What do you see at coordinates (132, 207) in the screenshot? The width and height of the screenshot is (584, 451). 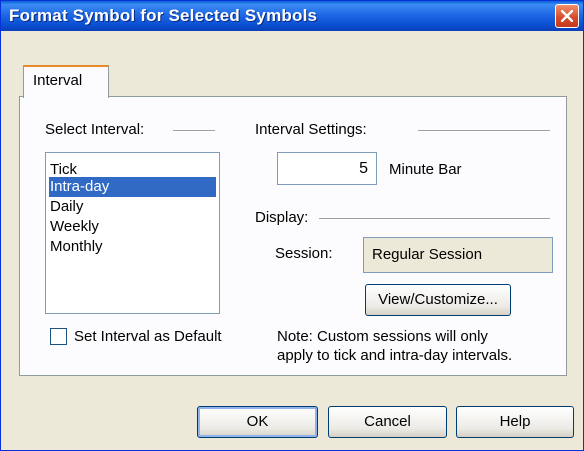 I see `list-item-daily: Daily` at bounding box center [132, 207].